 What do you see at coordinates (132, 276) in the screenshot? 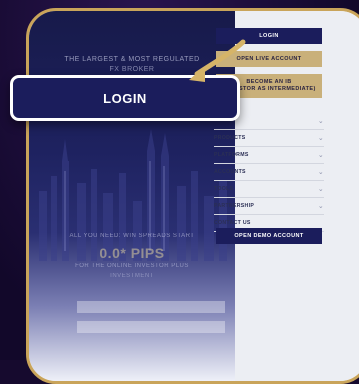
I see `hero-subtext-3: INVESTMENT` at bounding box center [132, 276].